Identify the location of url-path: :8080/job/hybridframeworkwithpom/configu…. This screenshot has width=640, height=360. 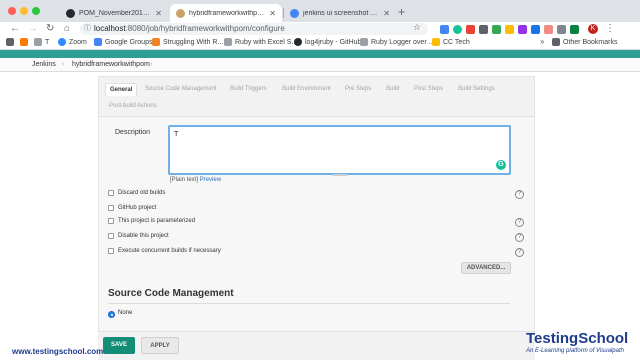
(205, 28).